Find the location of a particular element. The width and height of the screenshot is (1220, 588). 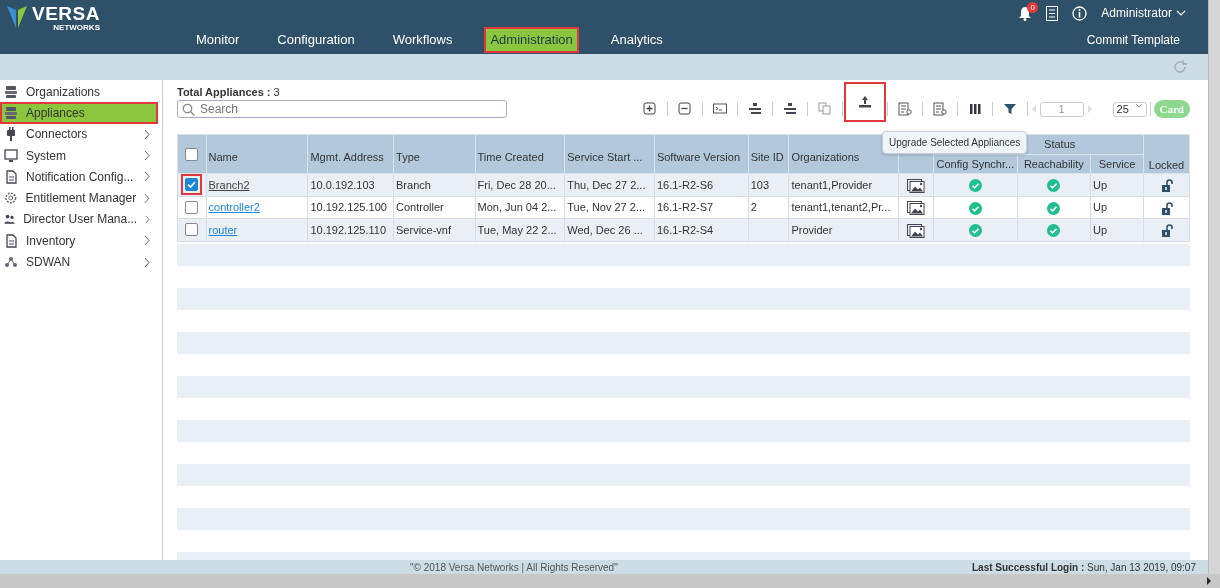

people-icon is located at coordinates (10, 219).